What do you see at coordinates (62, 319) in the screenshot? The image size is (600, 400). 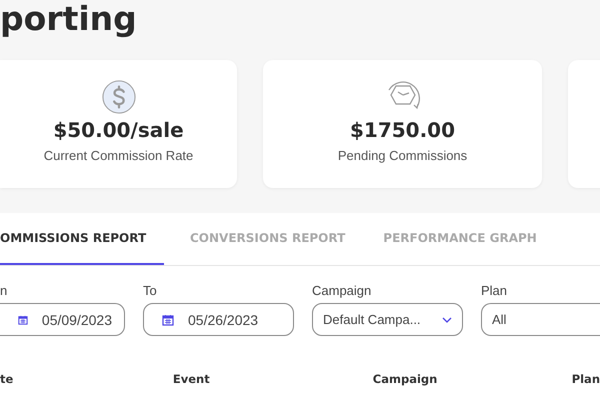 I see `date-field: 05/09/2023` at bounding box center [62, 319].